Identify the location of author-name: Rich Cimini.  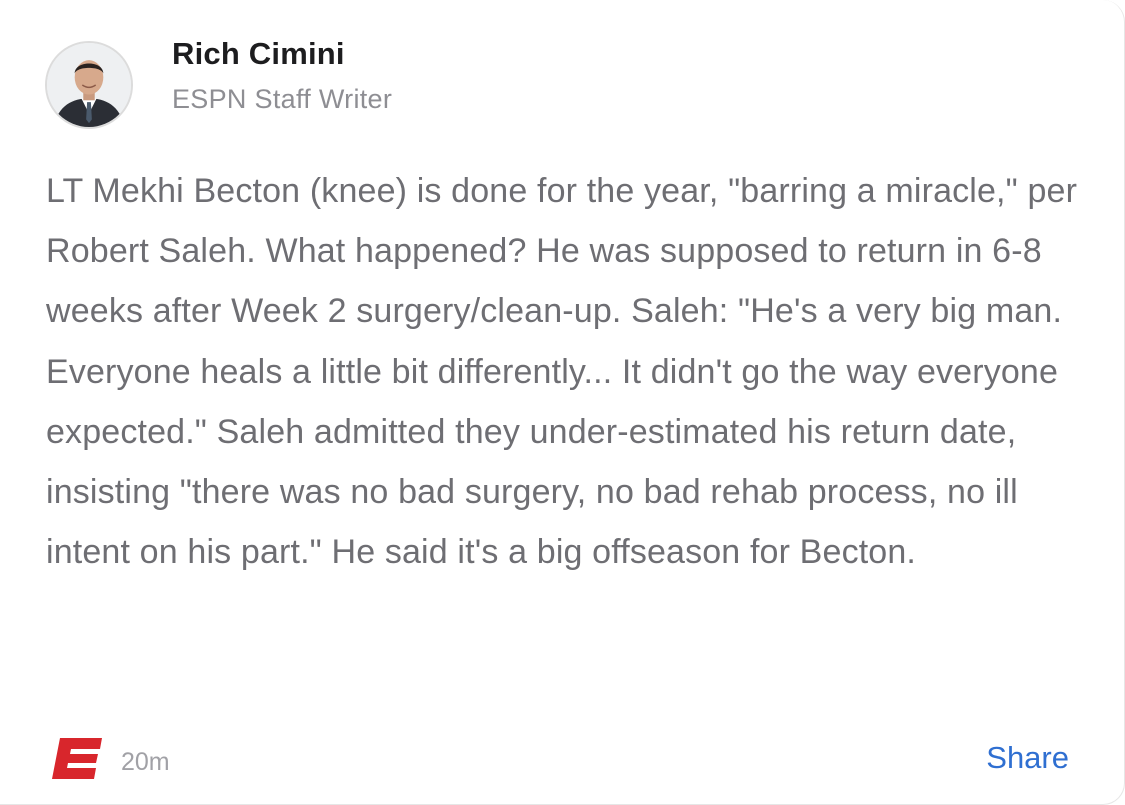
(258, 54).